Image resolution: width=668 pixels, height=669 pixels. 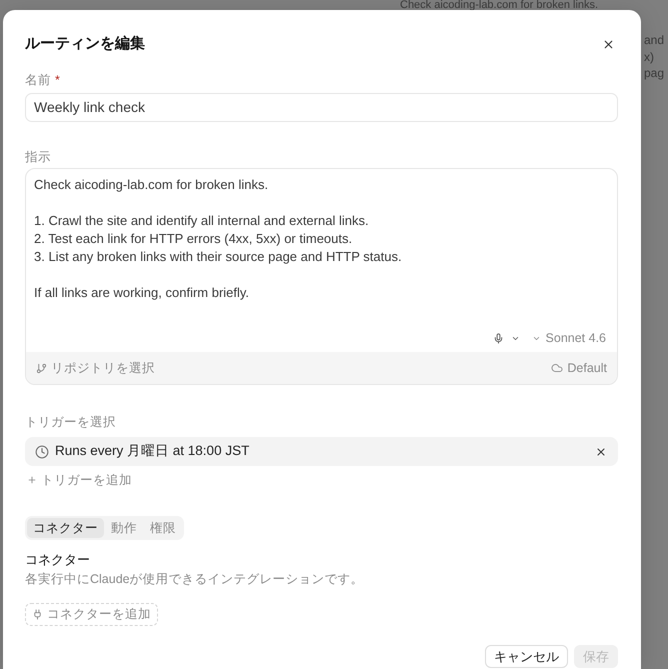 I want to click on dialog-button: キャンセル, so click(x=526, y=656).